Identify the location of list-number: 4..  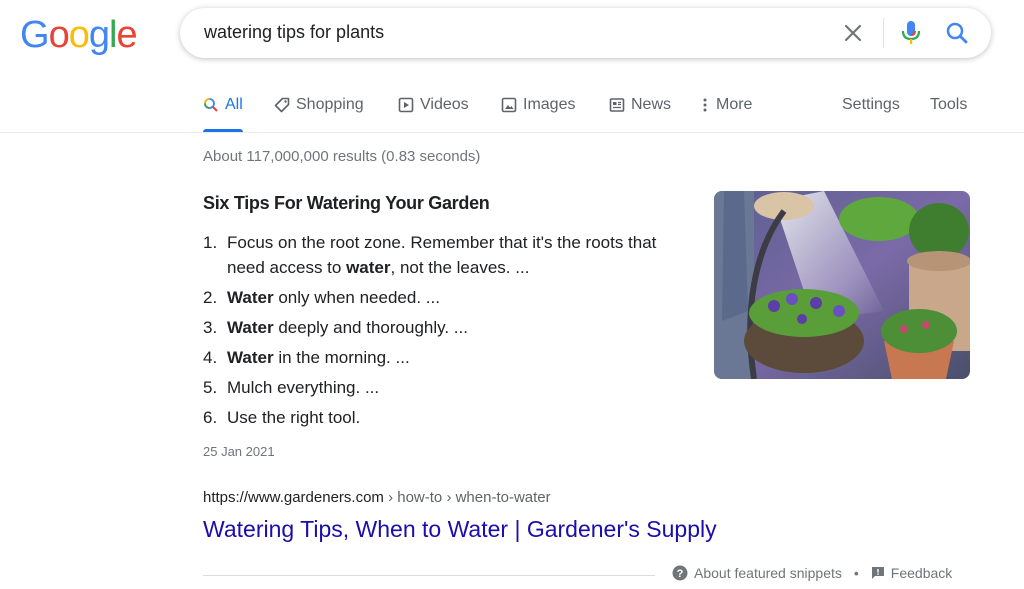
(210, 357).